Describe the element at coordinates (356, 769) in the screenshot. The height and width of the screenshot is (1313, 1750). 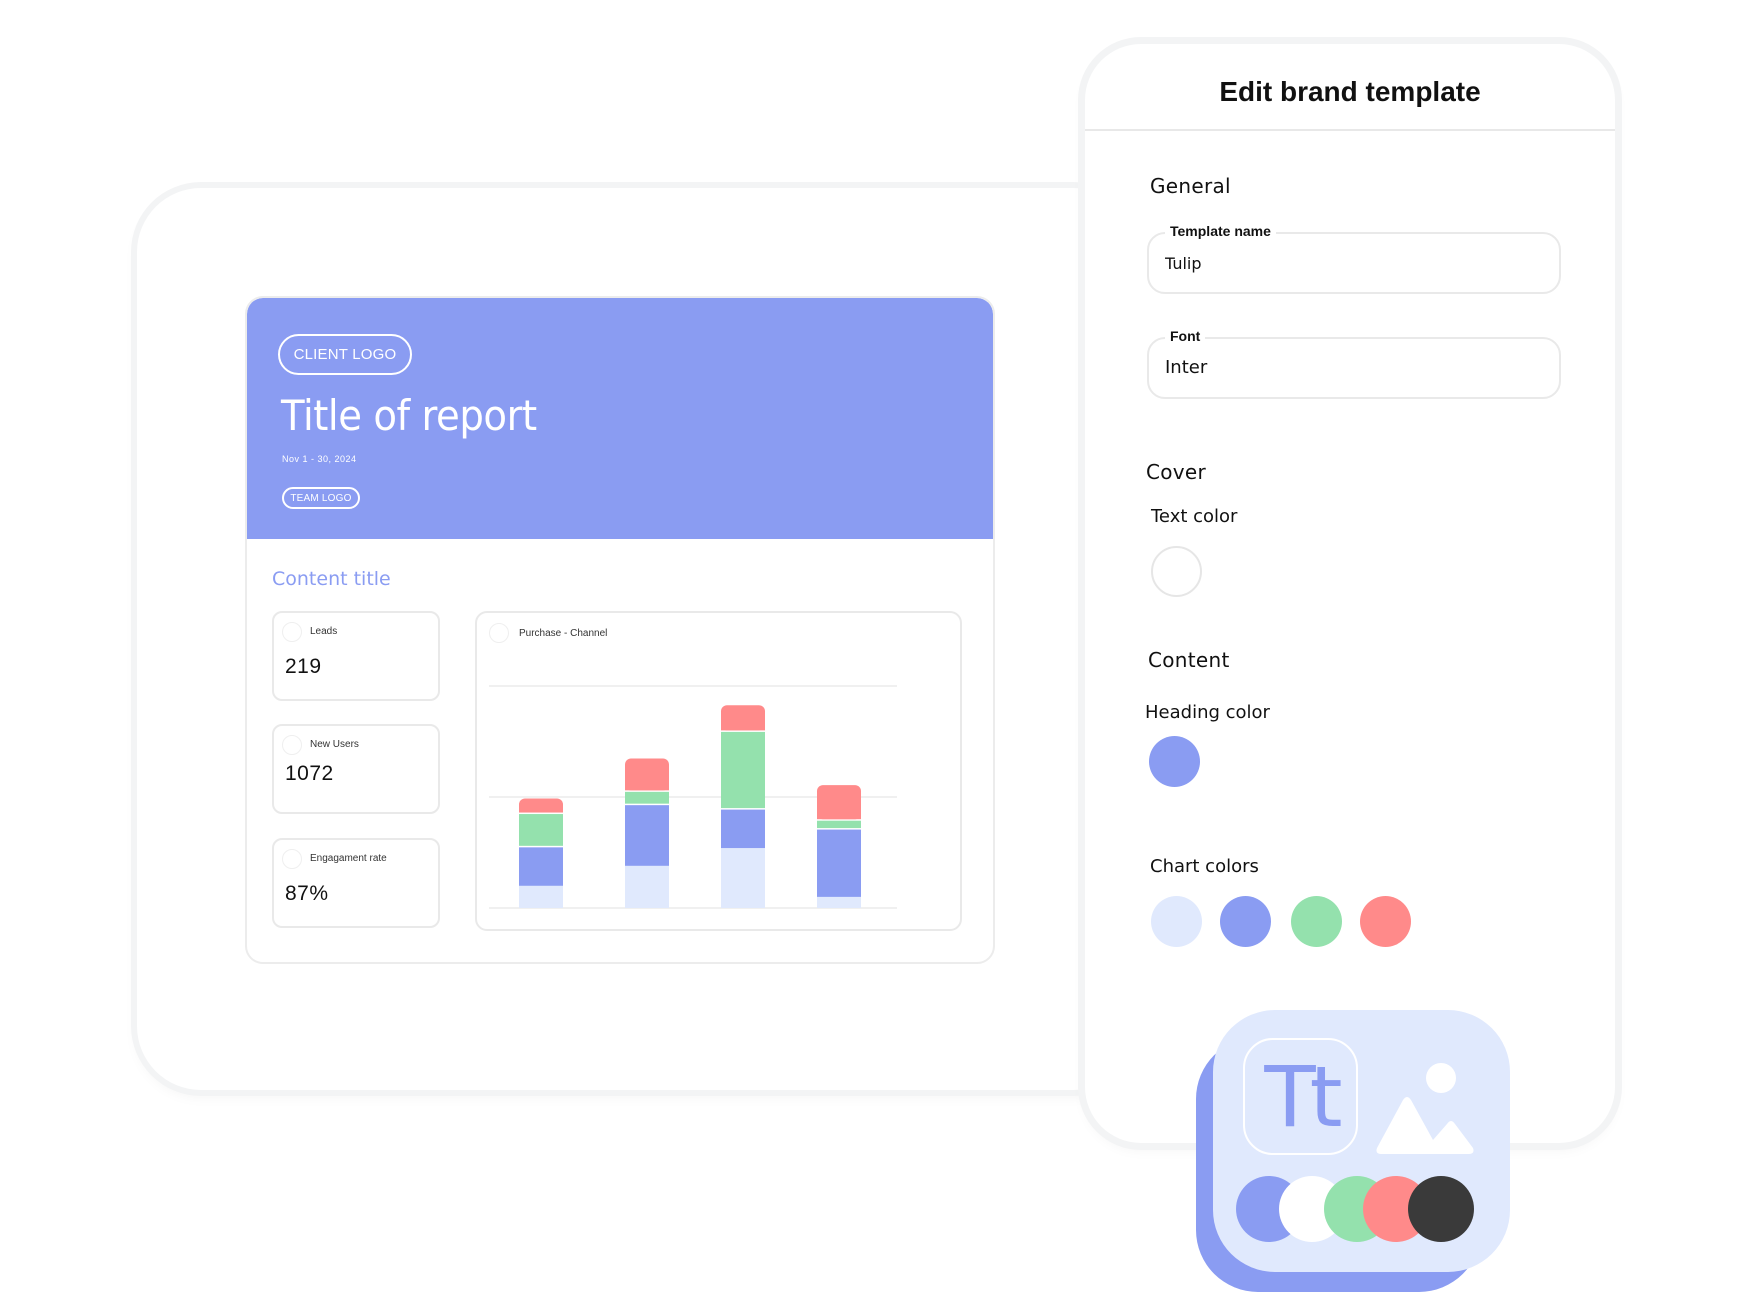
I see `kpi-card-new-users: New Users 1072` at that location.